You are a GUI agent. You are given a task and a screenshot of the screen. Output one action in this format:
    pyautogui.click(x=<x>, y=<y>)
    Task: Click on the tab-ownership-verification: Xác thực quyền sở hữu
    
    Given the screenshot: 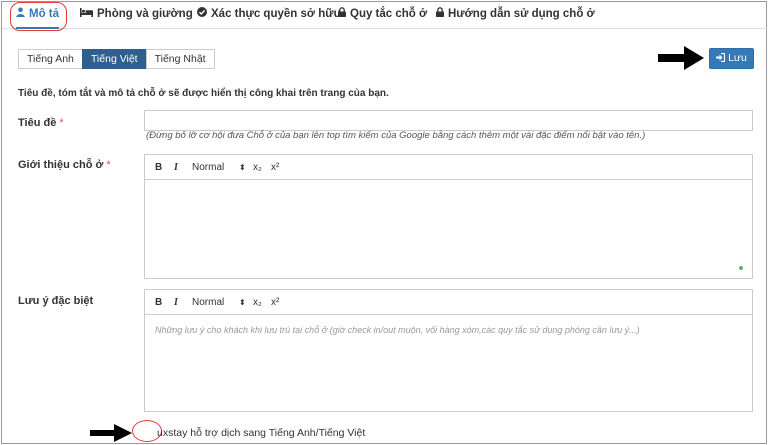 What is the action you would take?
    pyautogui.click(x=269, y=15)
    